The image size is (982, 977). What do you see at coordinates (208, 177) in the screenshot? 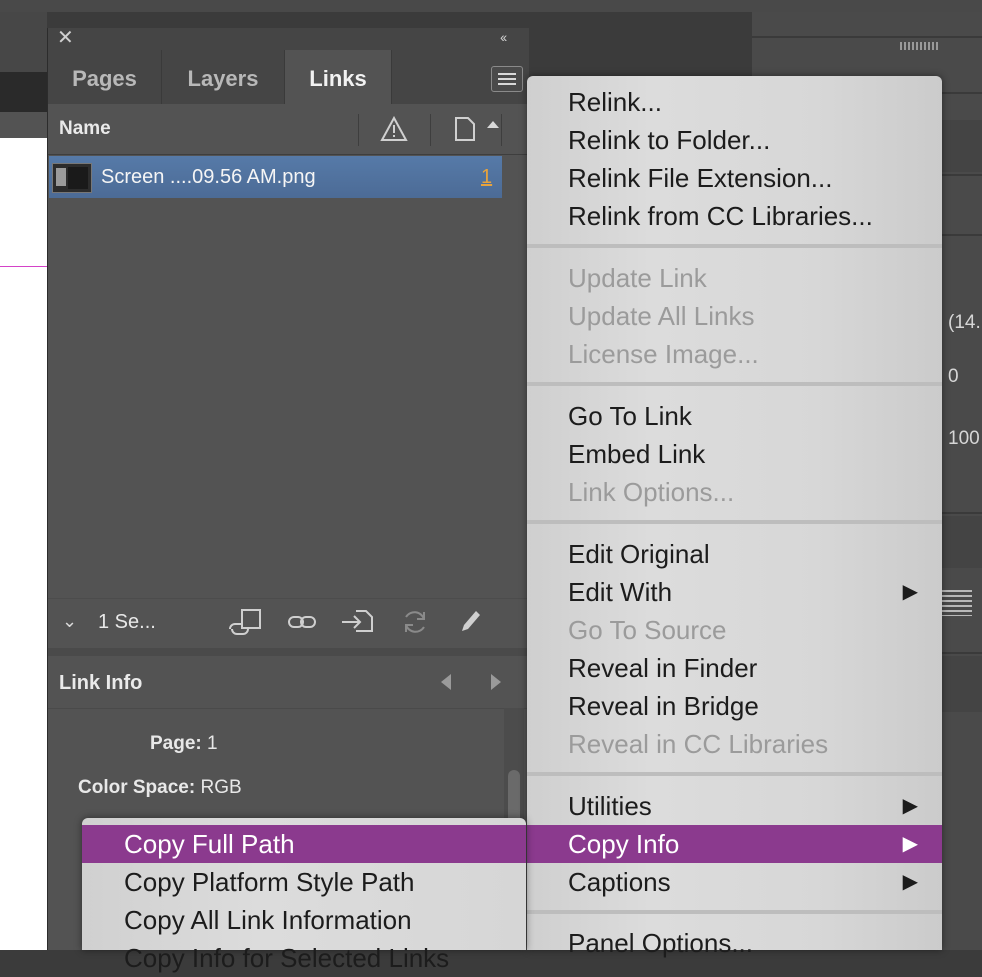
I see `link-name: Screen ....09.56 AM.png` at bounding box center [208, 177].